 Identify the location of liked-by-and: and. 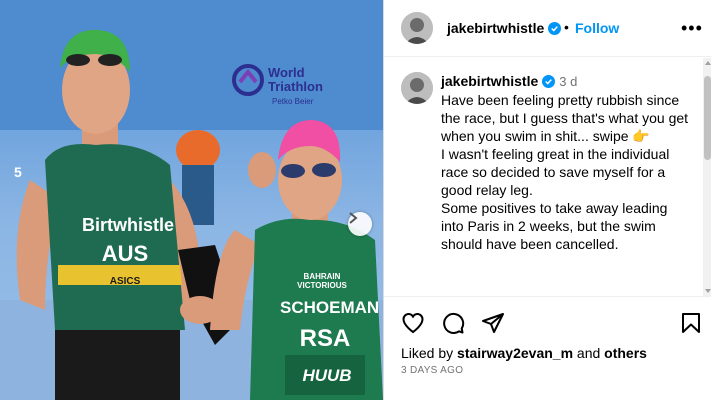
(589, 353).